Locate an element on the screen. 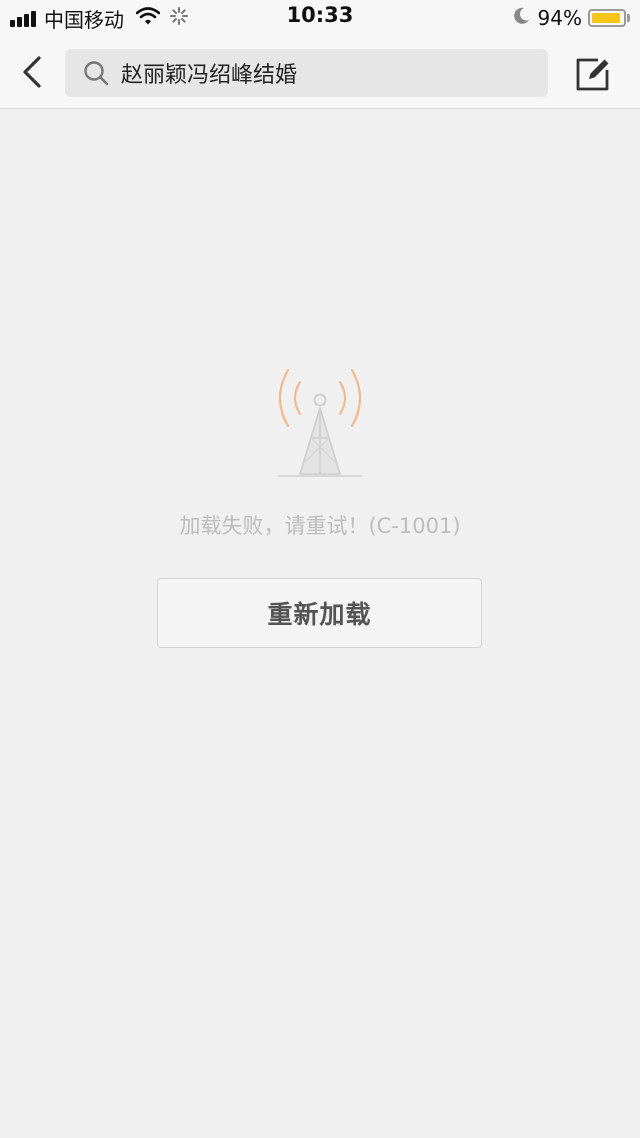  compose-button is located at coordinates (594, 74).